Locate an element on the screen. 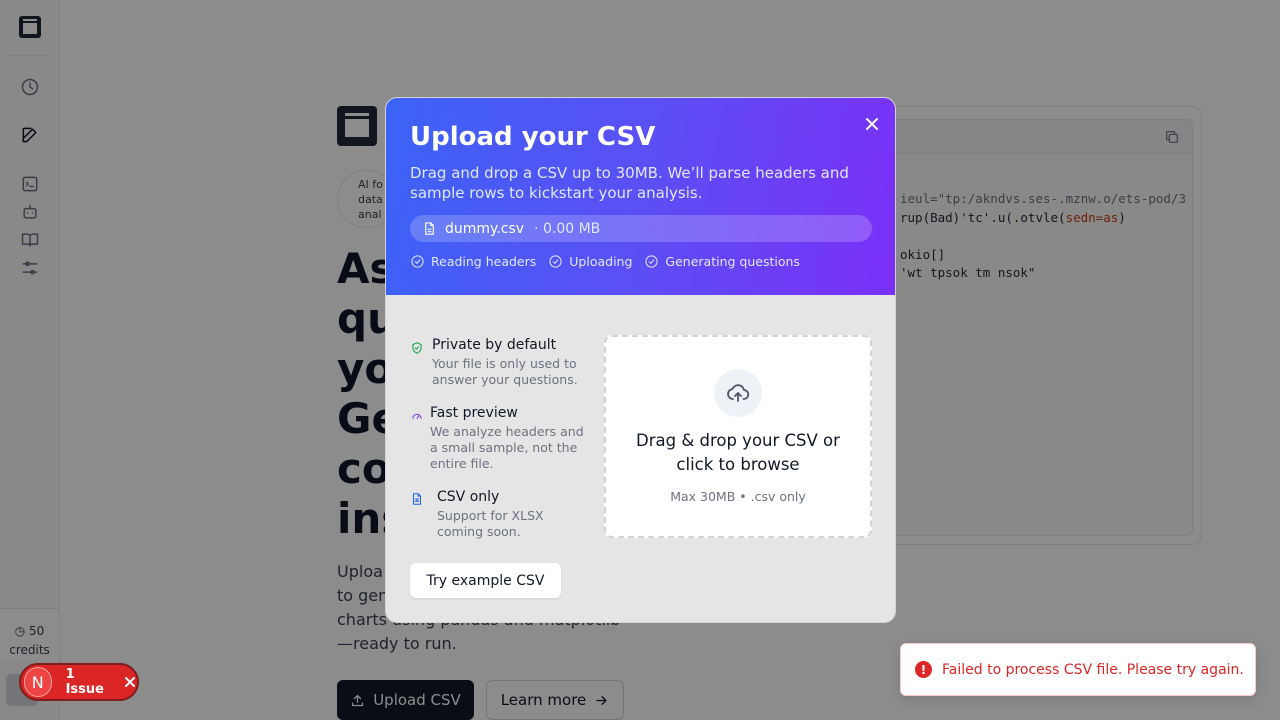 The image size is (1280, 720). feature-title: Fast preview is located at coordinates (474, 413).